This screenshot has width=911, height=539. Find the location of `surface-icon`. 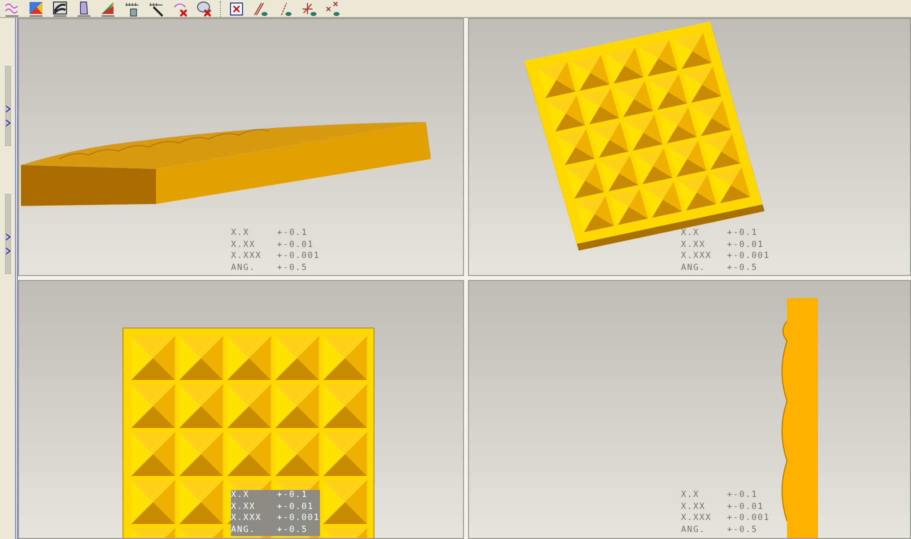

surface-icon is located at coordinates (84, 8).